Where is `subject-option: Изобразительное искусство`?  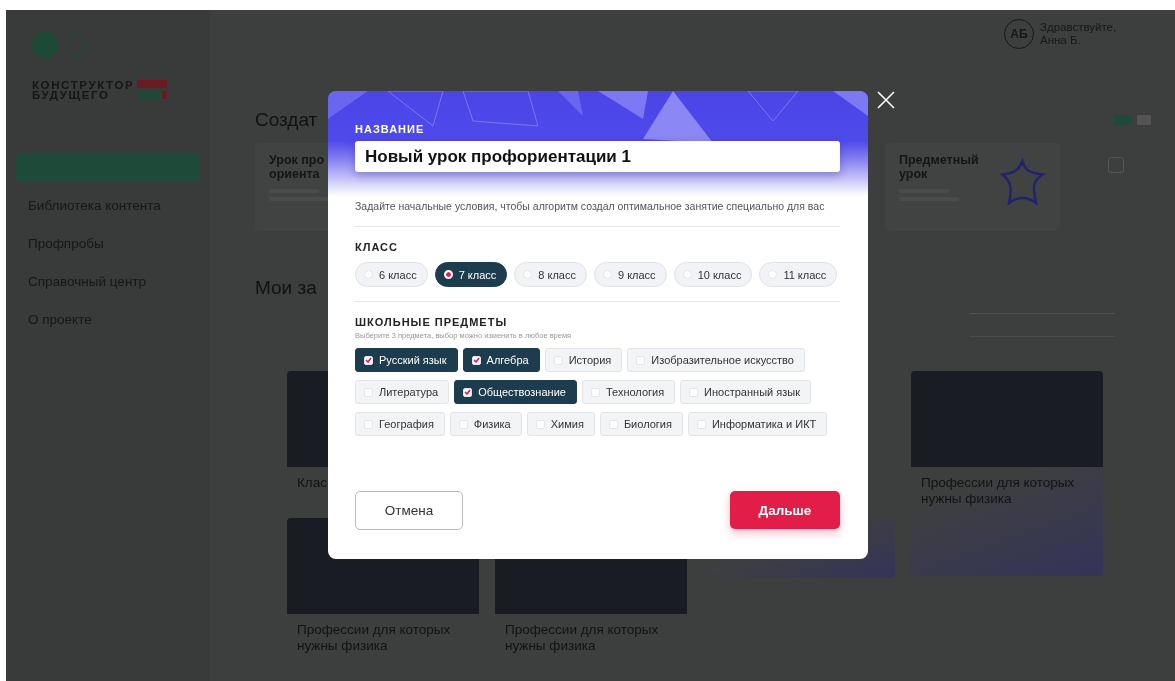
subject-option: Изобразительное искусство is located at coordinates (716, 360).